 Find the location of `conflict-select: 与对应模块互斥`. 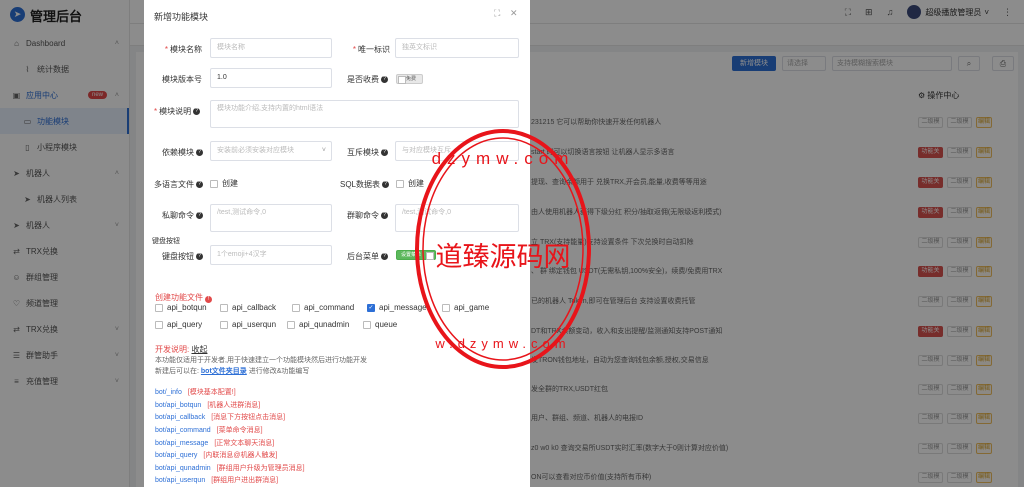

conflict-select: 与对应模块互斥 is located at coordinates (457, 151).